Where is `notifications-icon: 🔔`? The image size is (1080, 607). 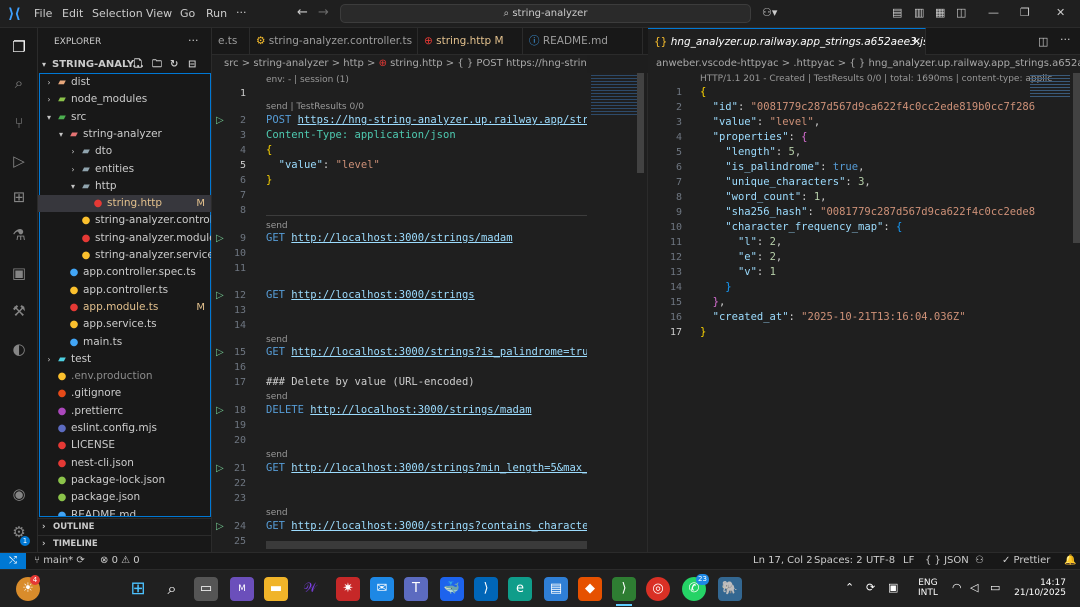 notifications-icon: 🔔 is located at coordinates (1070, 561).